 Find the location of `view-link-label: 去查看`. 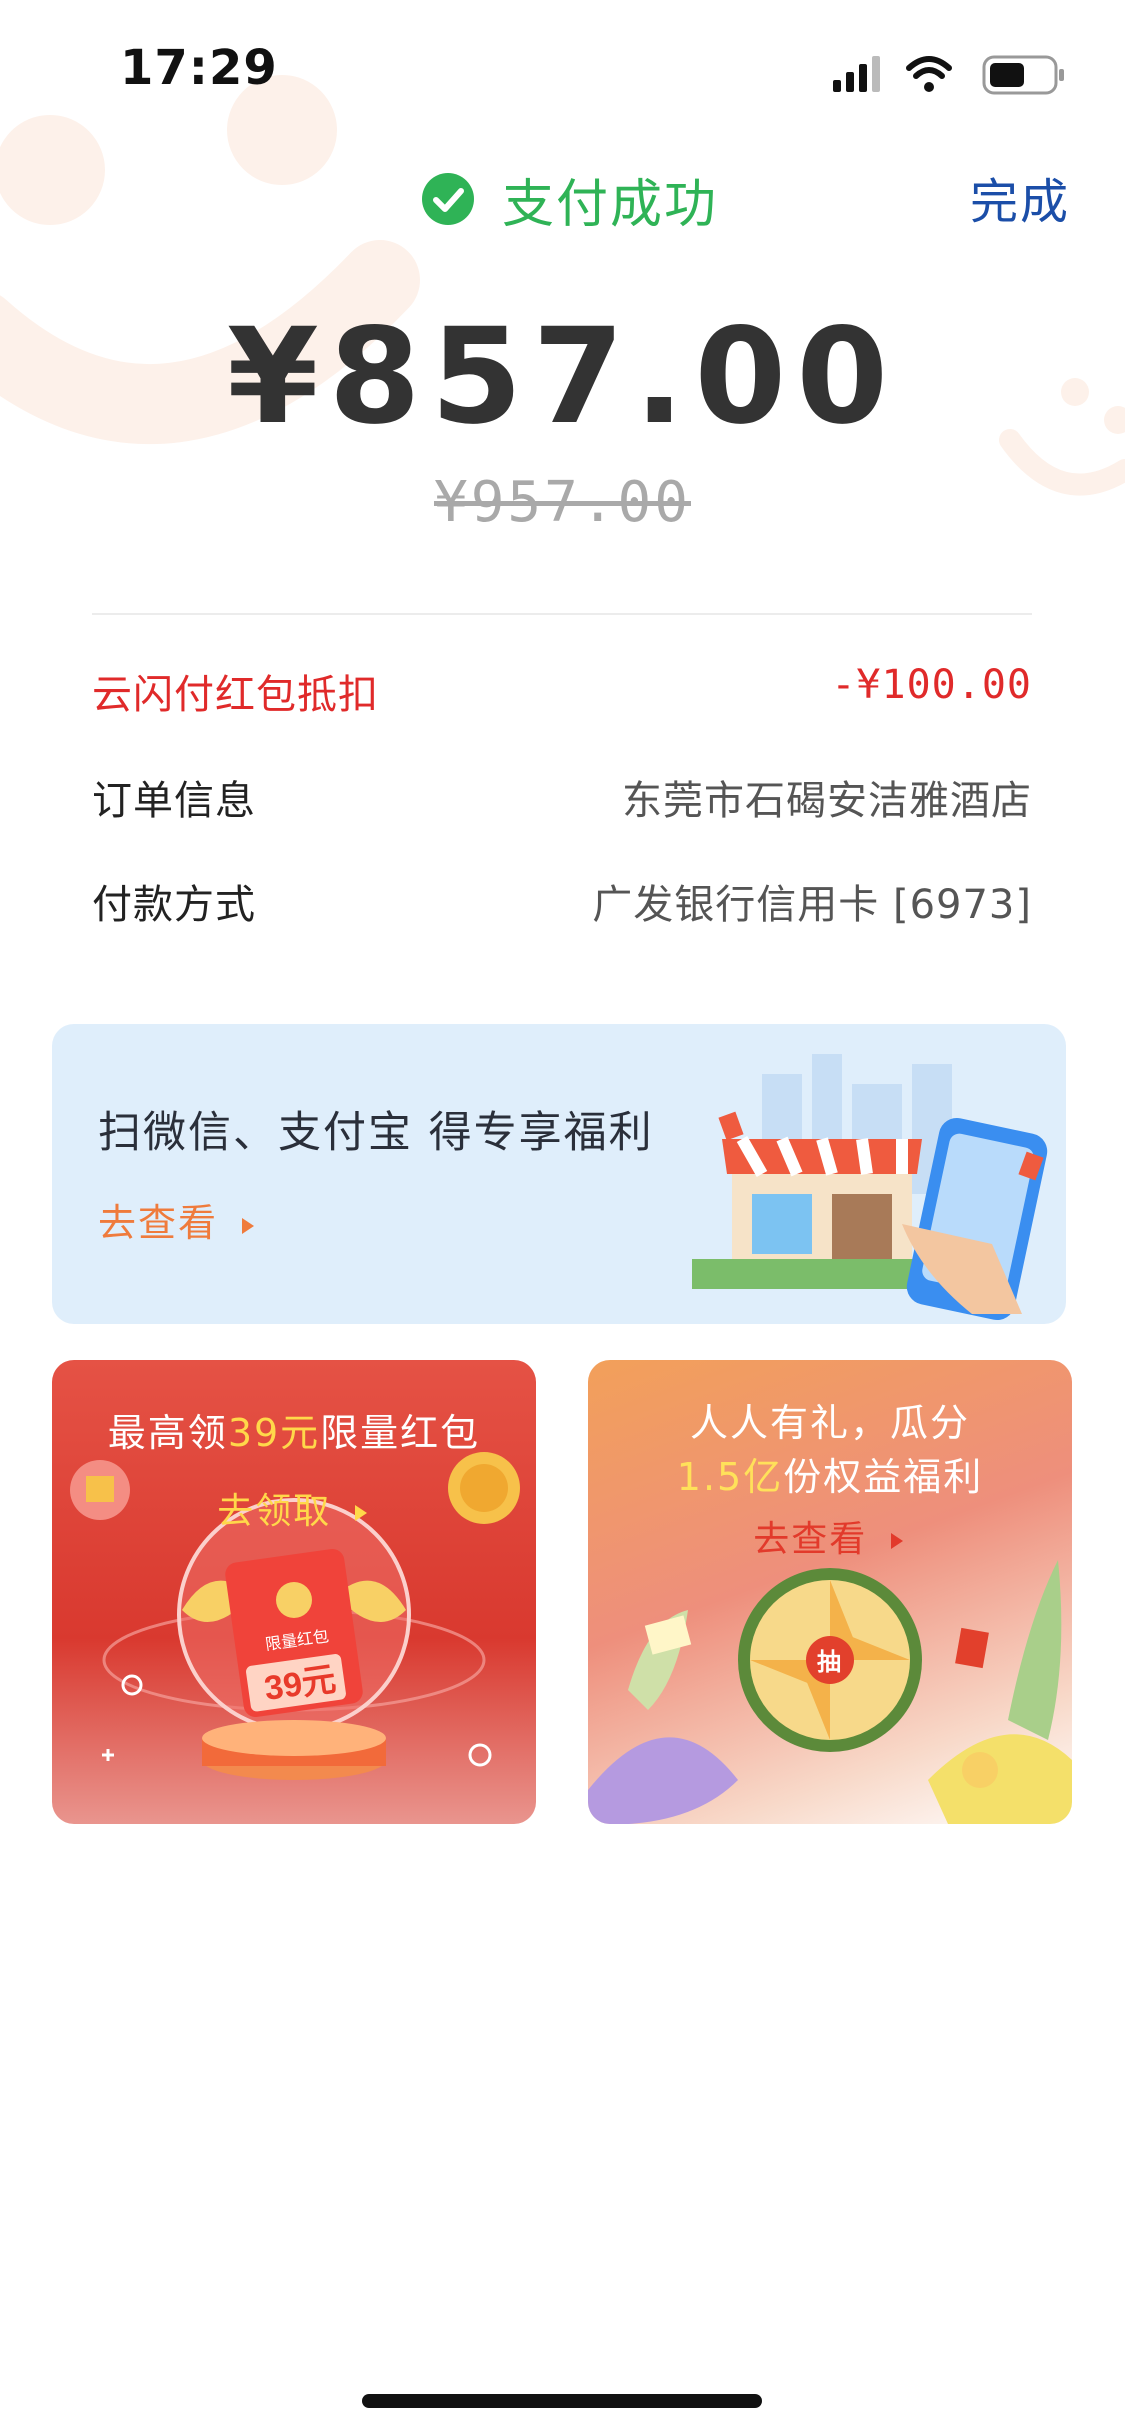

view-link-label: 去查看 is located at coordinates (810, 1539).